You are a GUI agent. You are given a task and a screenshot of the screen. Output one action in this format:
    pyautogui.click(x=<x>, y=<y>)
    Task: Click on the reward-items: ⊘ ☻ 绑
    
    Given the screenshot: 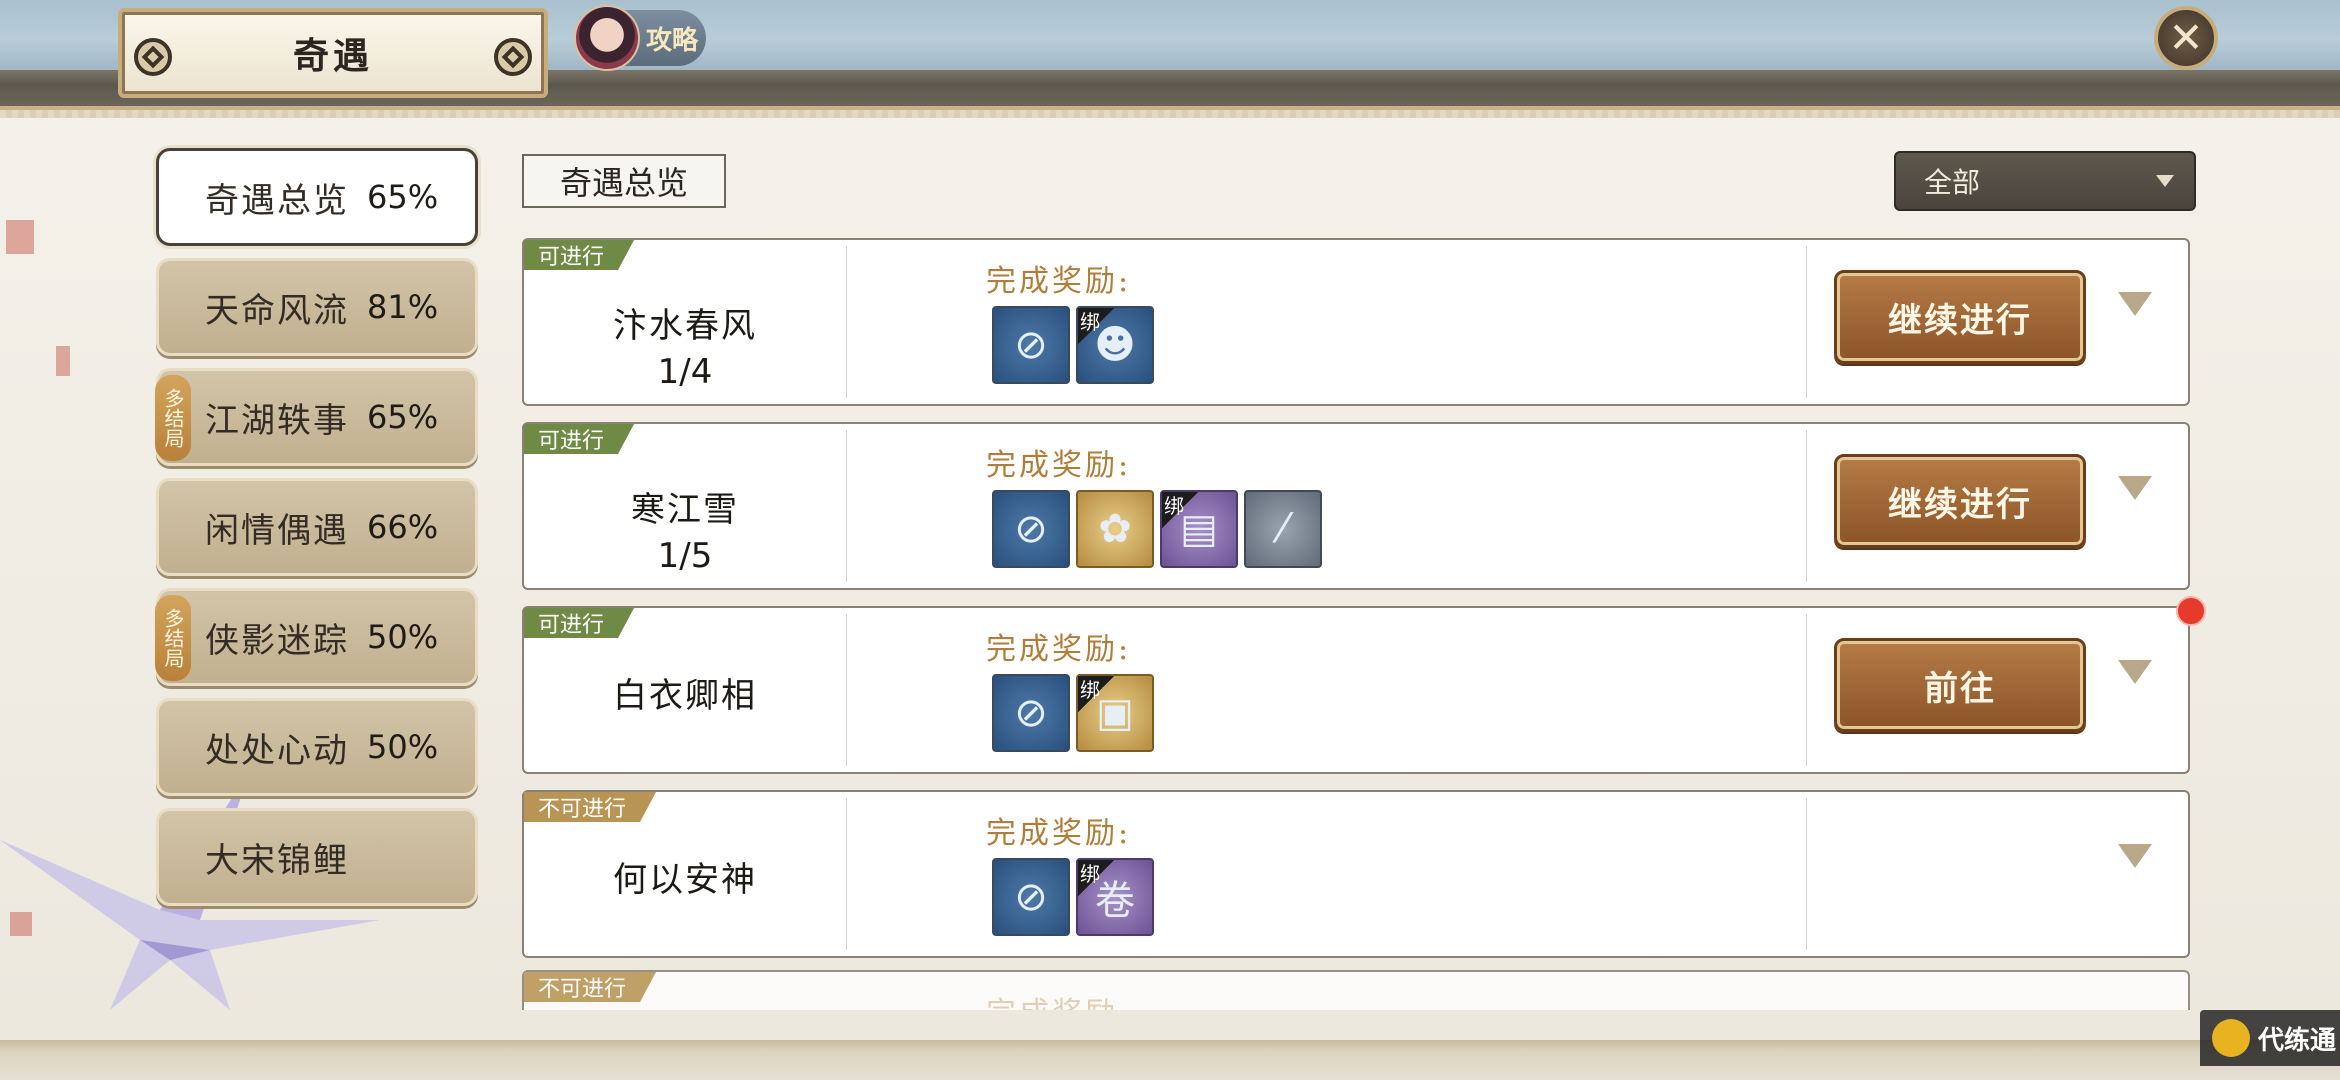 What is the action you would take?
    pyautogui.click(x=1073, y=345)
    